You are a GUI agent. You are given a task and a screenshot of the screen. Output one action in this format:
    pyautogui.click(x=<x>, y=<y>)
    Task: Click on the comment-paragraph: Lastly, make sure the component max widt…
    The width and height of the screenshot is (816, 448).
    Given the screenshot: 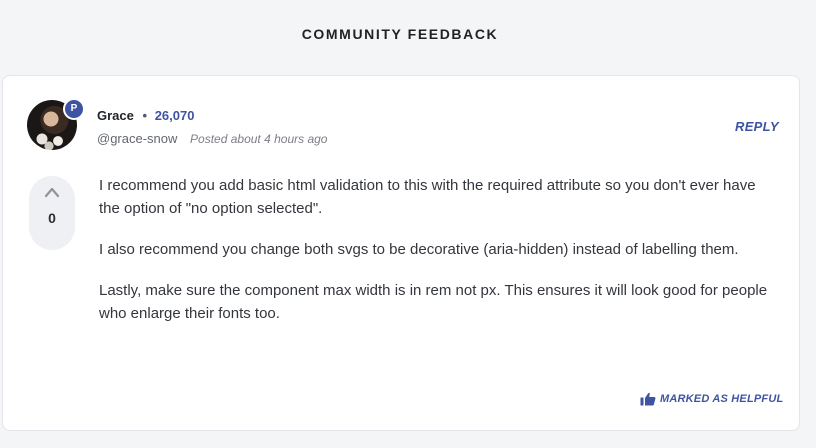 What is the action you would take?
    pyautogui.click(x=433, y=302)
    